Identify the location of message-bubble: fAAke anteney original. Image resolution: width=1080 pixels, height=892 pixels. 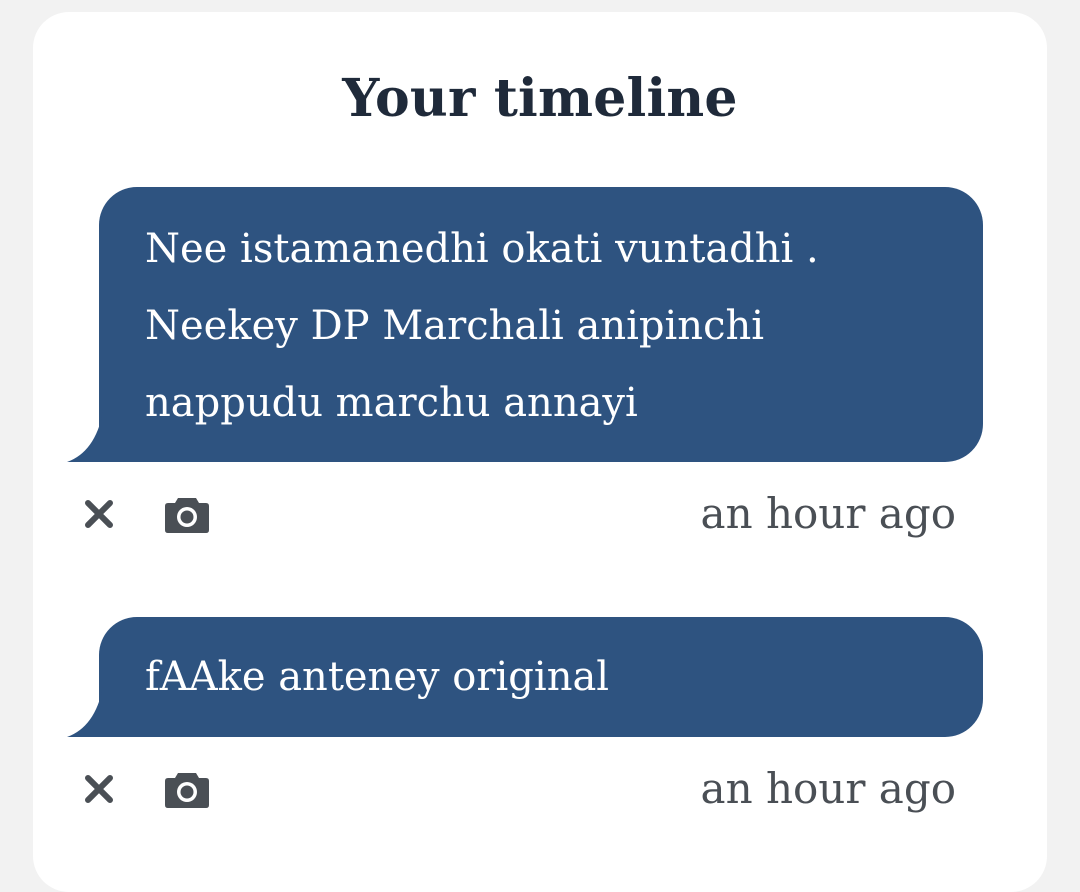
(525, 677).